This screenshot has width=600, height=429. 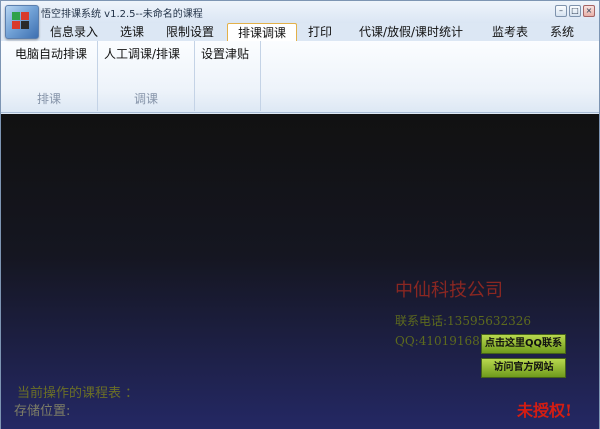 I want to click on contact-qq: QQ:410191680, so click(x=441, y=341).